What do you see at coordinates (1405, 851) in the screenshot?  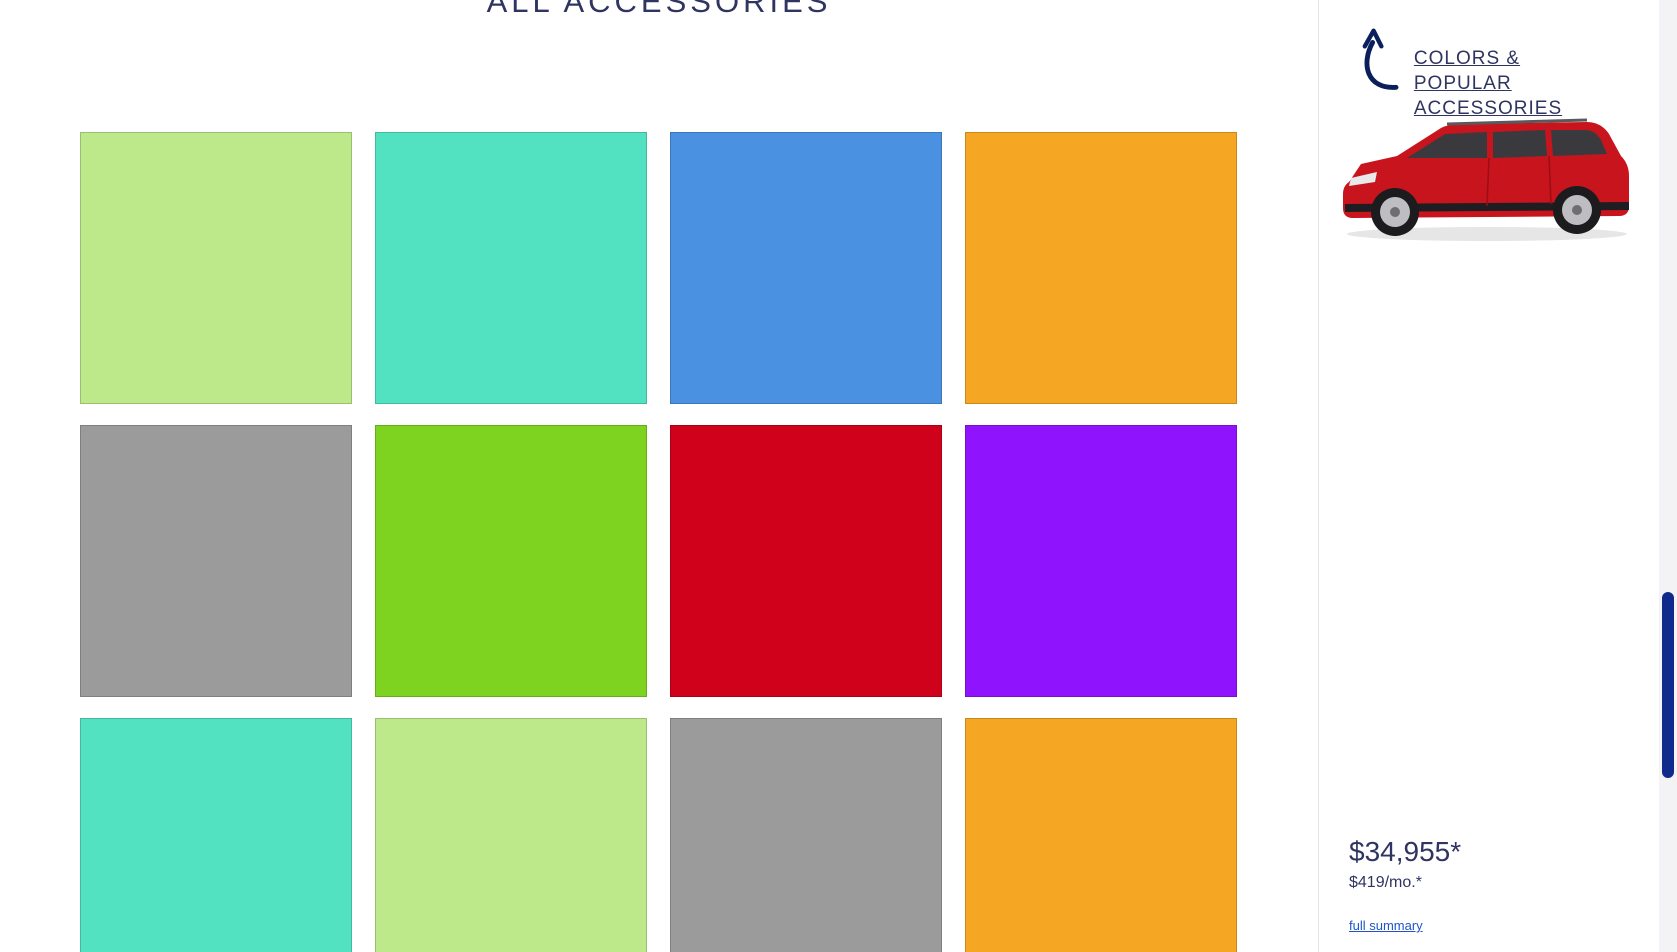 I see `total-price: $34,955*` at bounding box center [1405, 851].